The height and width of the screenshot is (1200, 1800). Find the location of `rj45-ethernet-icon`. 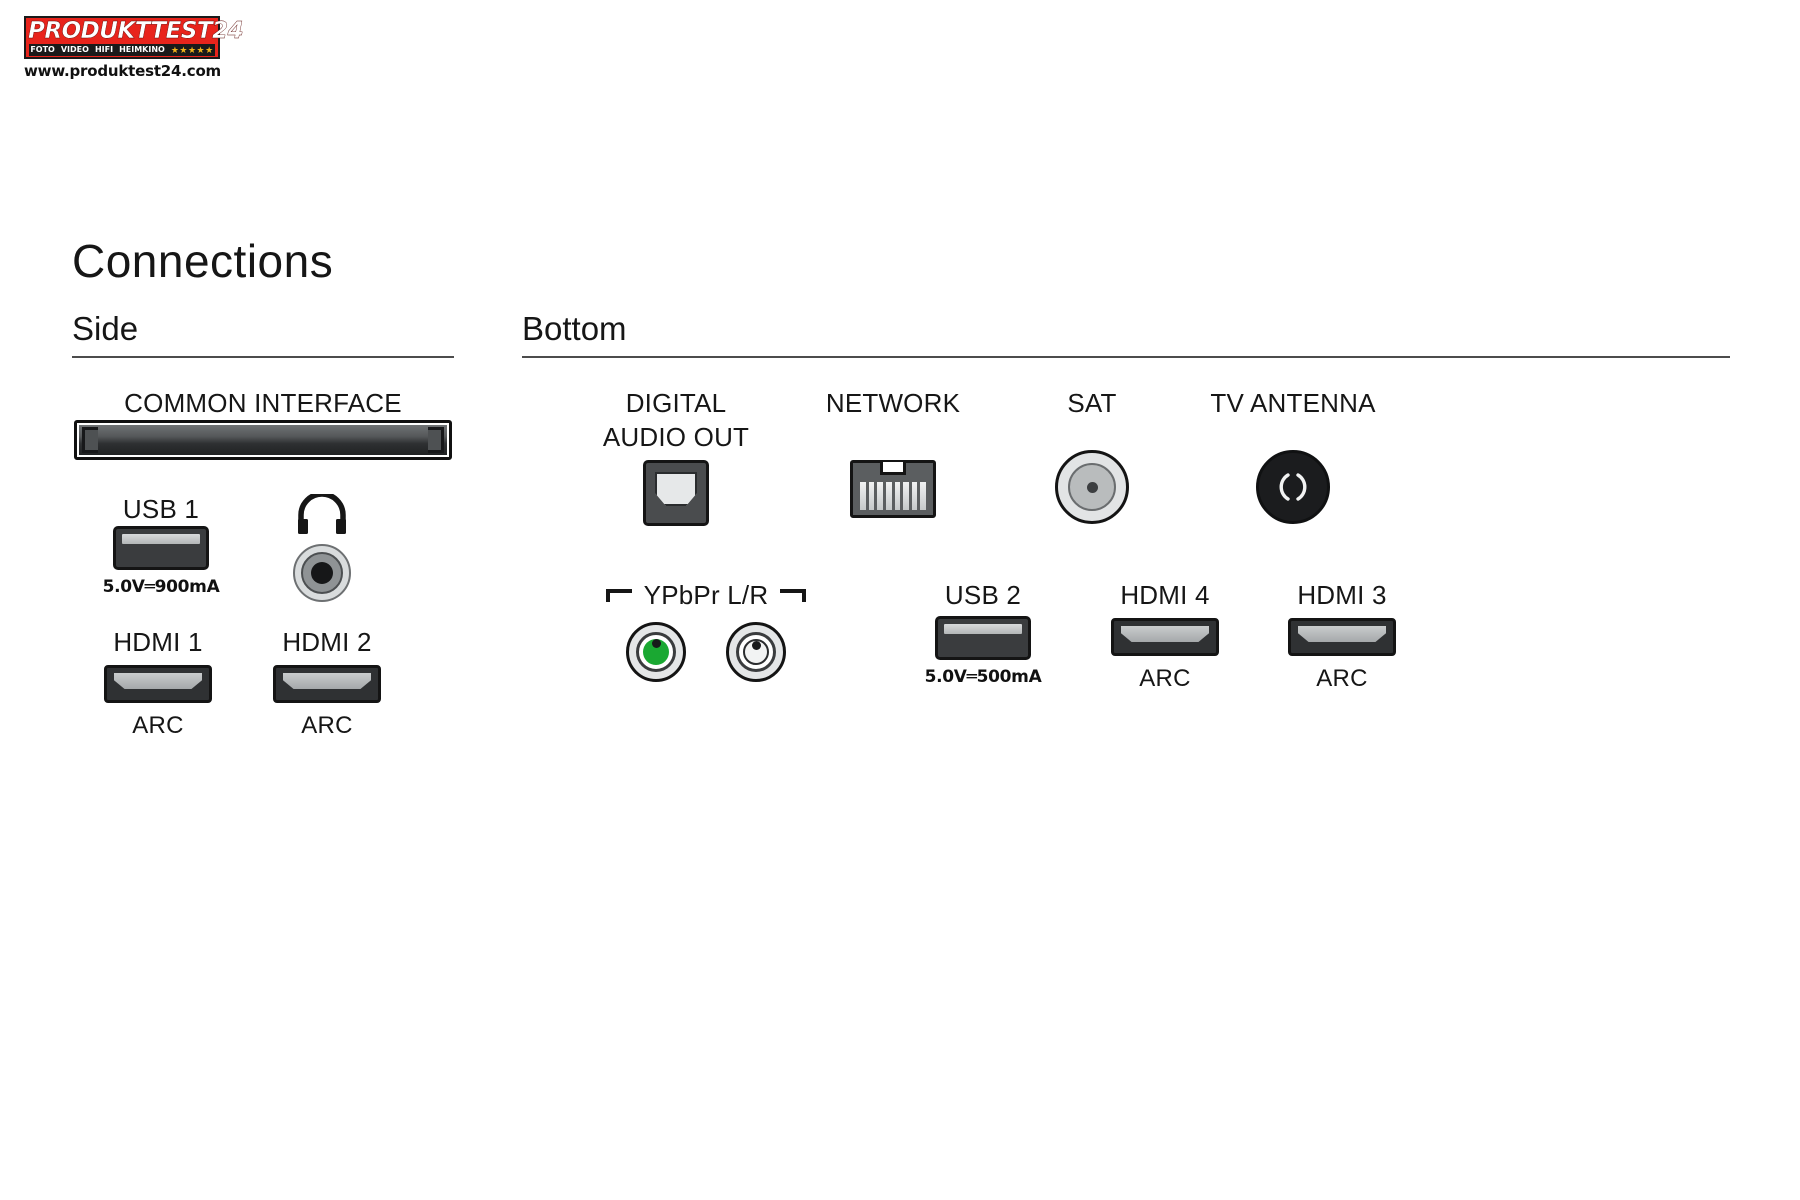

rj45-ethernet-icon is located at coordinates (893, 489).